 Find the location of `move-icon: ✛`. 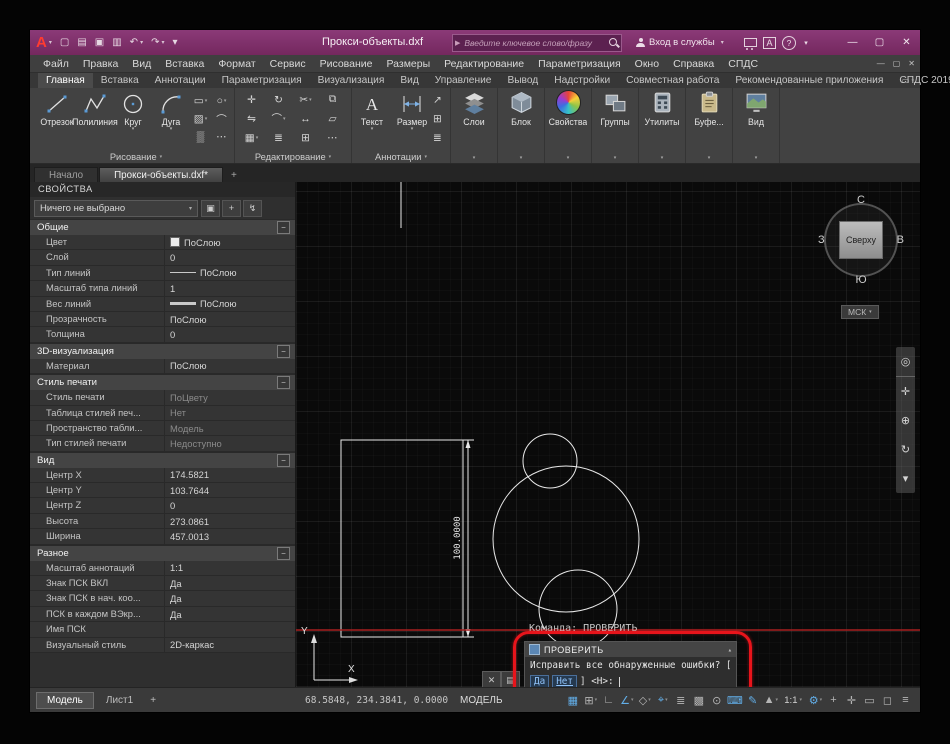

move-icon: ✛ is located at coordinates (251, 99).